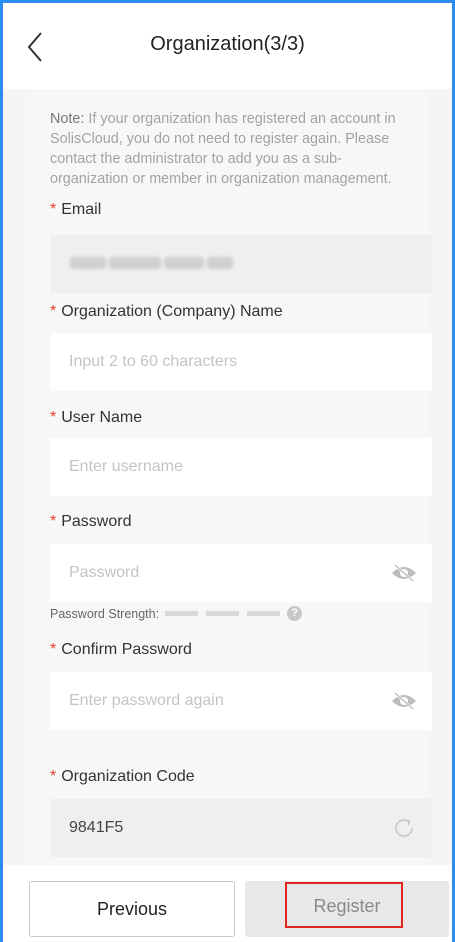  What do you see at coordinates (81, 209) in the screenshot?
I see `email-label-text: Email` at bounding box center [81, 209].